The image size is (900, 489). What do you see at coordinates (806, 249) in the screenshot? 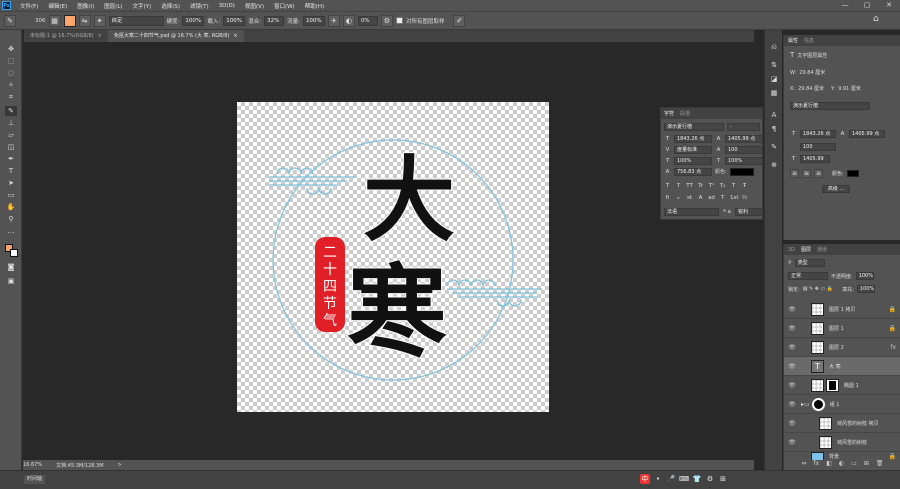
I see `tab-layers: 图层` at bounding box center [806, 249].